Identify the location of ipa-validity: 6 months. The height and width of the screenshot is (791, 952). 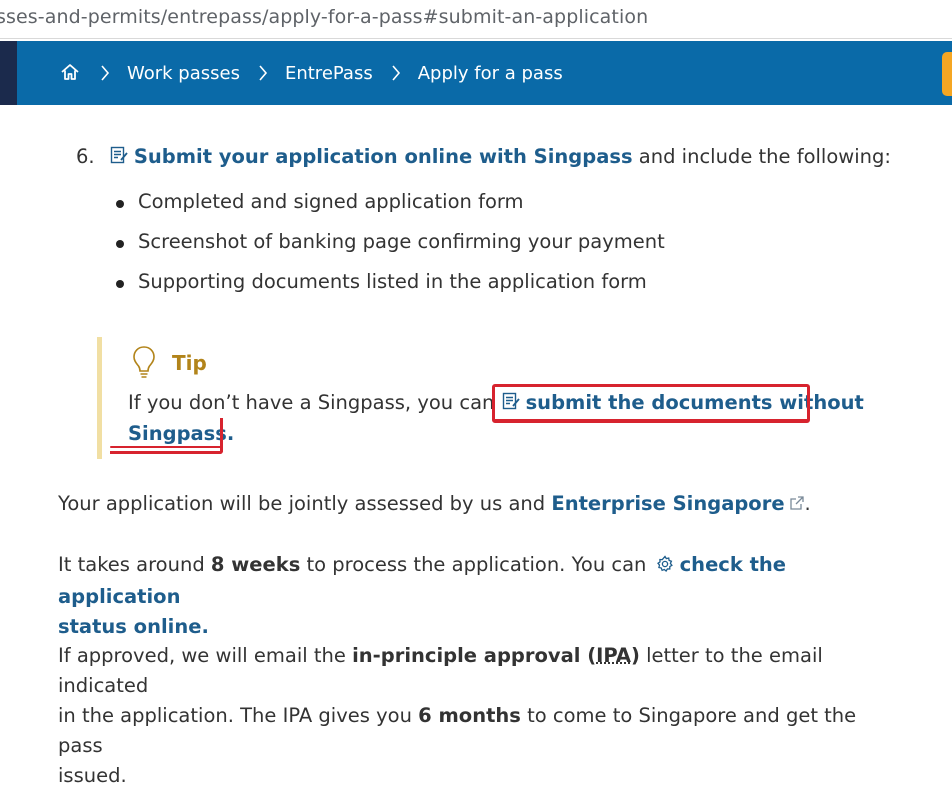
(469, 715).